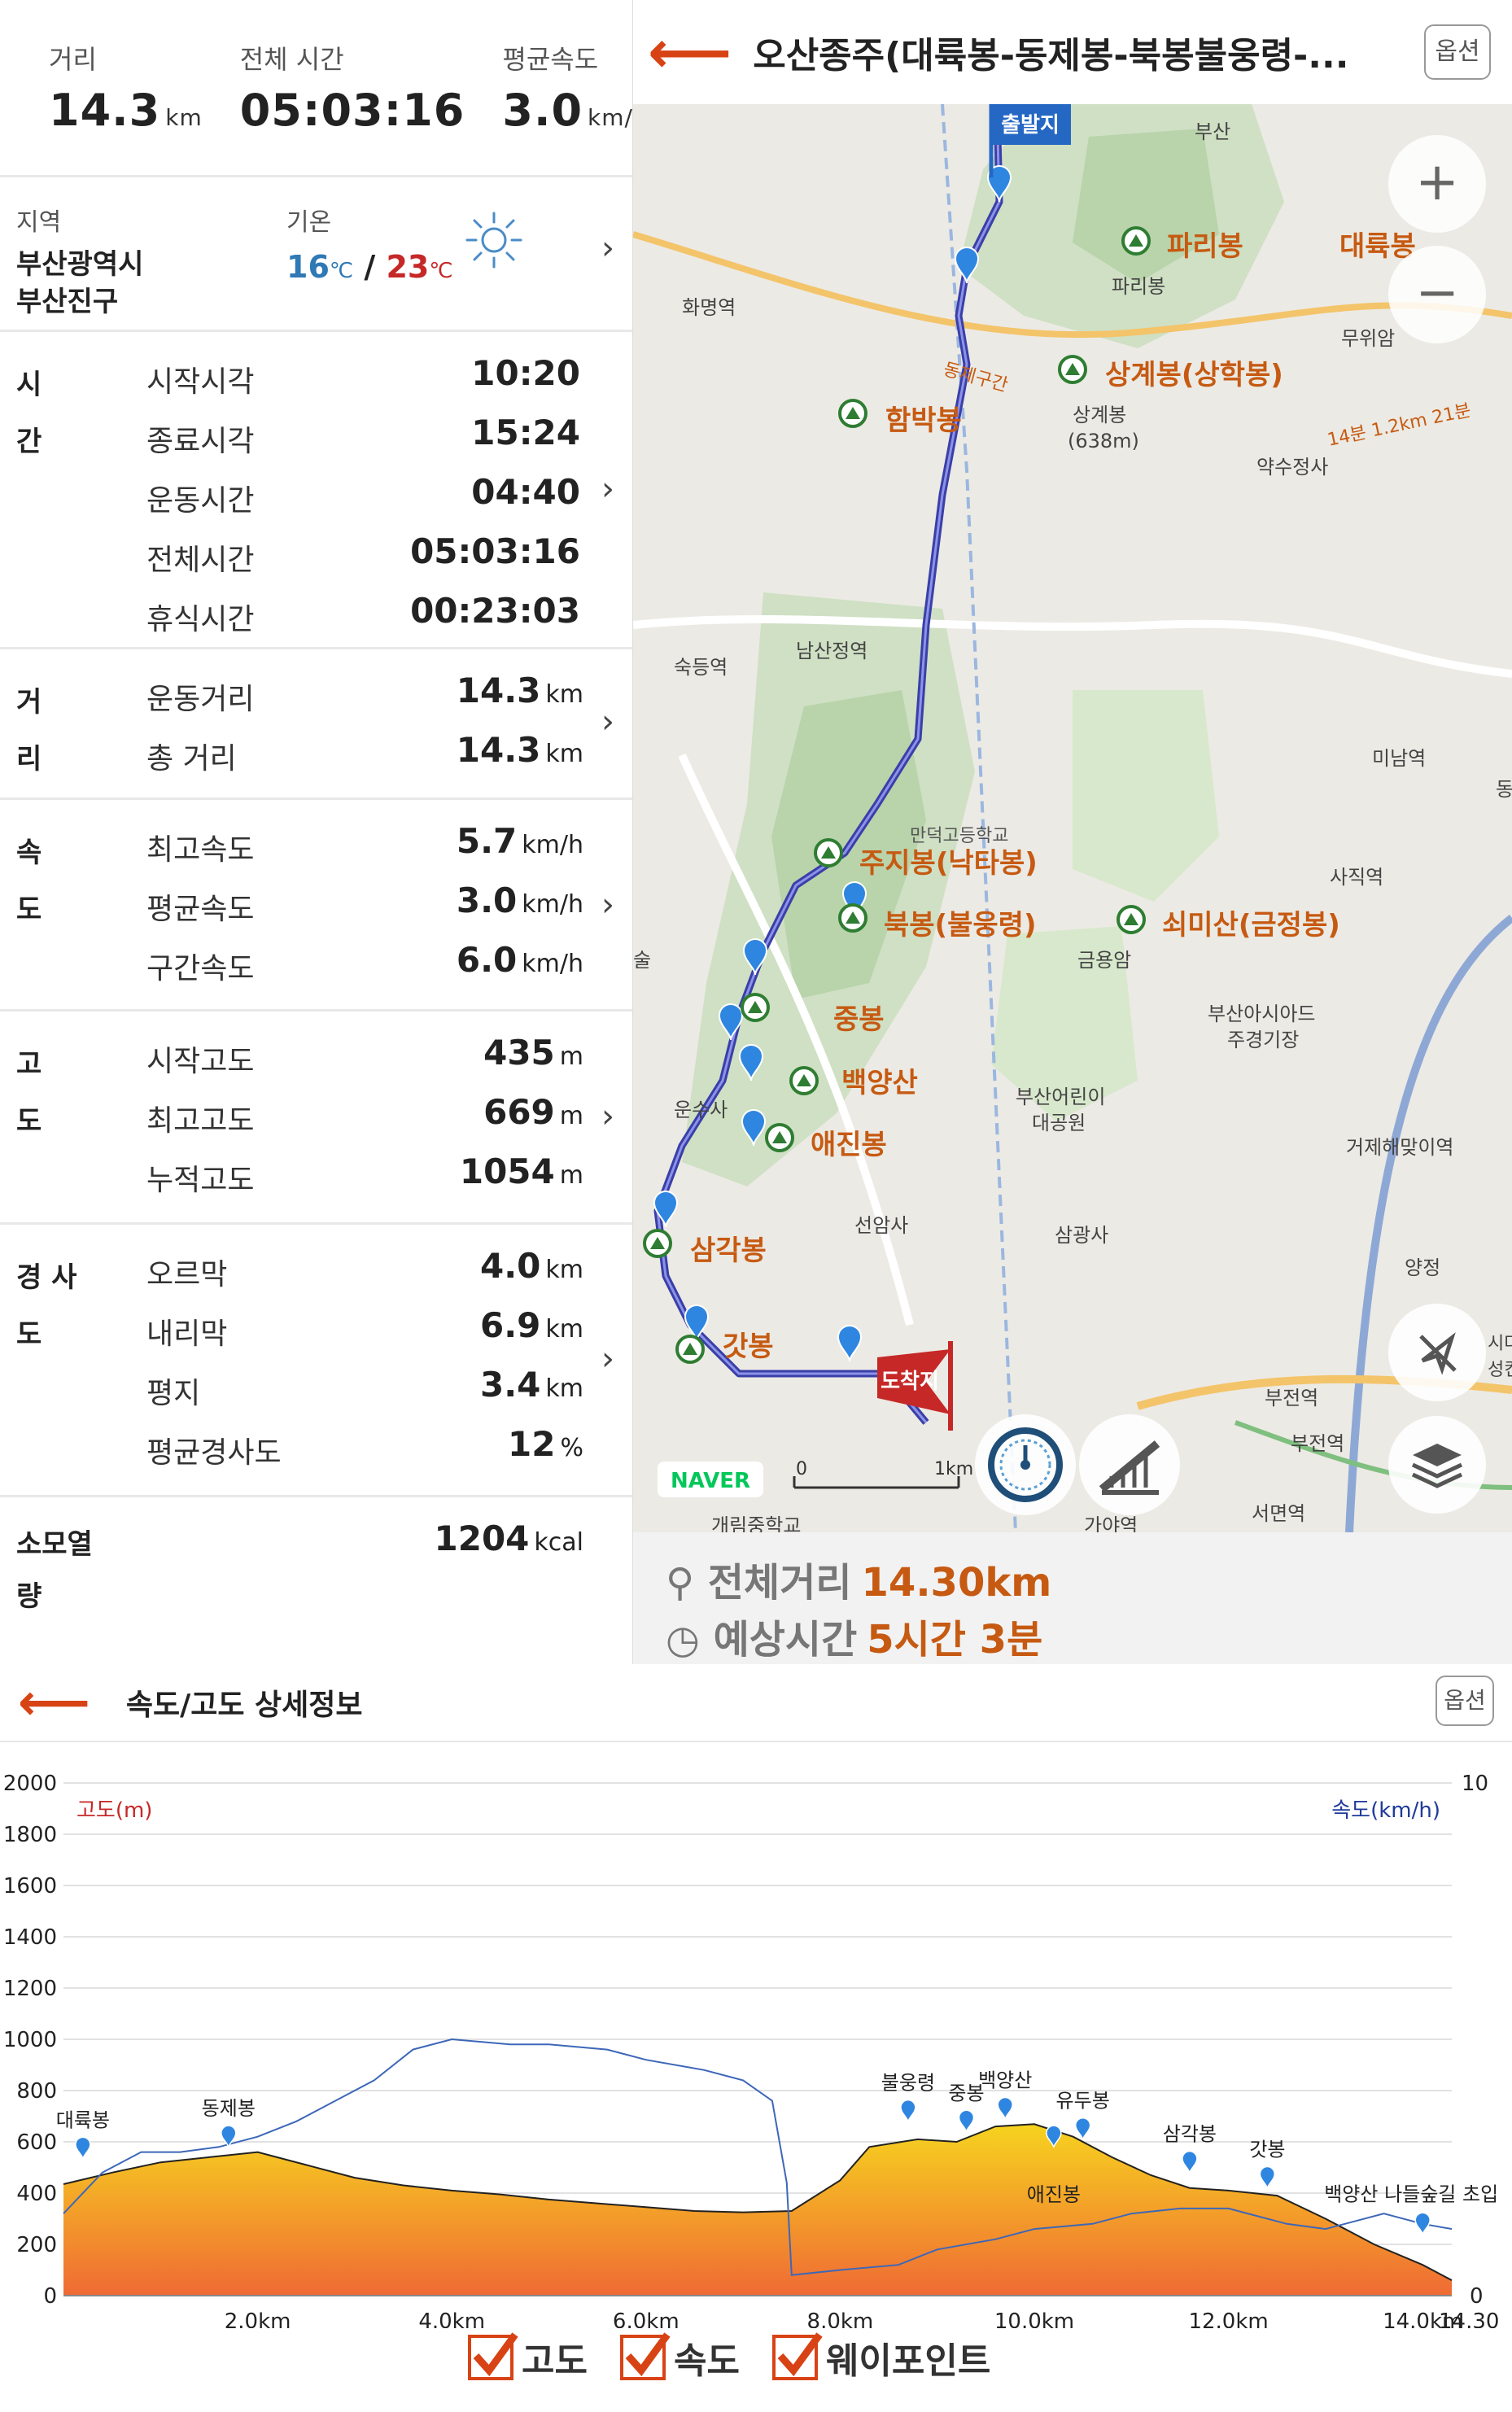 The image size is (1512, 2412). I want to click on legend-speed-toggle: 속도, so click(679, 2357).